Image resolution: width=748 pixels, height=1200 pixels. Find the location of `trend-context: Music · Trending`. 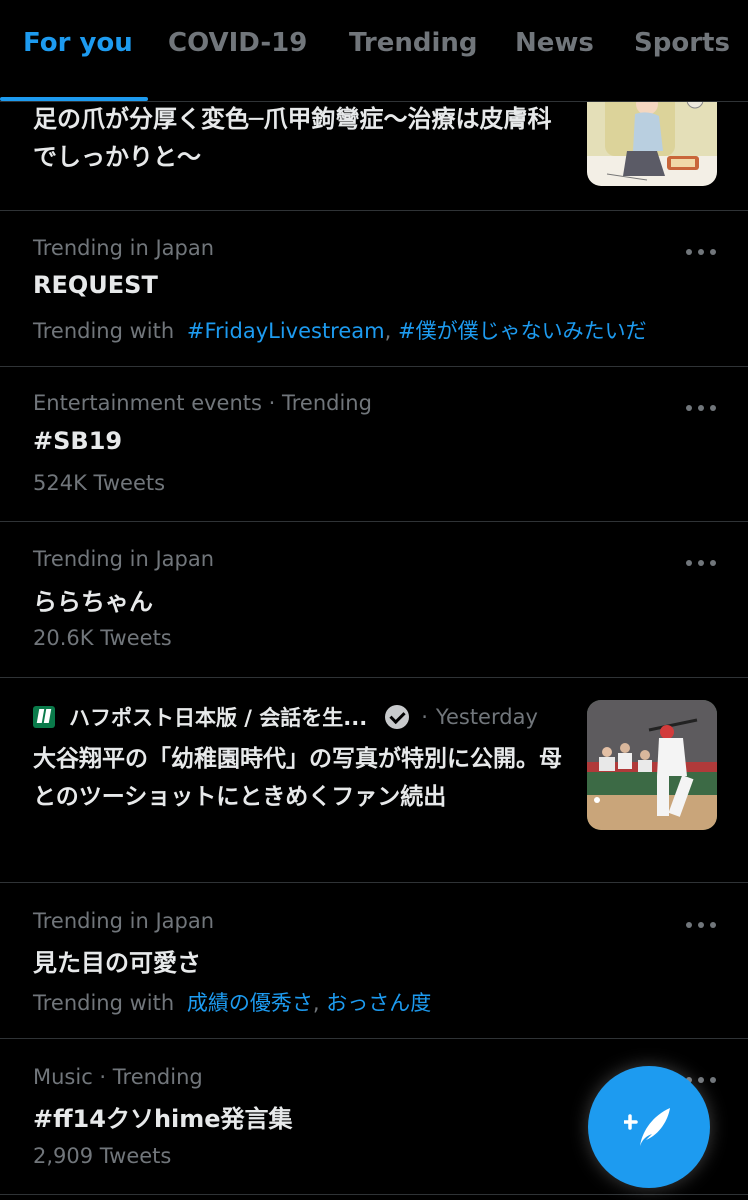

trend-context: Music · Trending is located at coordinates (118, 1077).